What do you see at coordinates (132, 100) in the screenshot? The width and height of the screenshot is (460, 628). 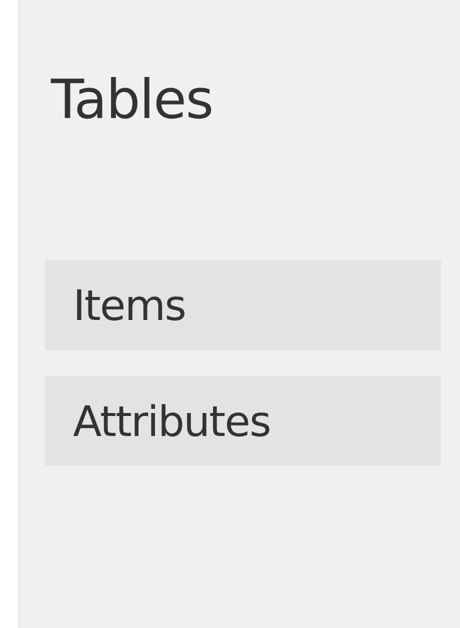 I see `sidebar-heading: Tables` at bounding box center [132, 100].